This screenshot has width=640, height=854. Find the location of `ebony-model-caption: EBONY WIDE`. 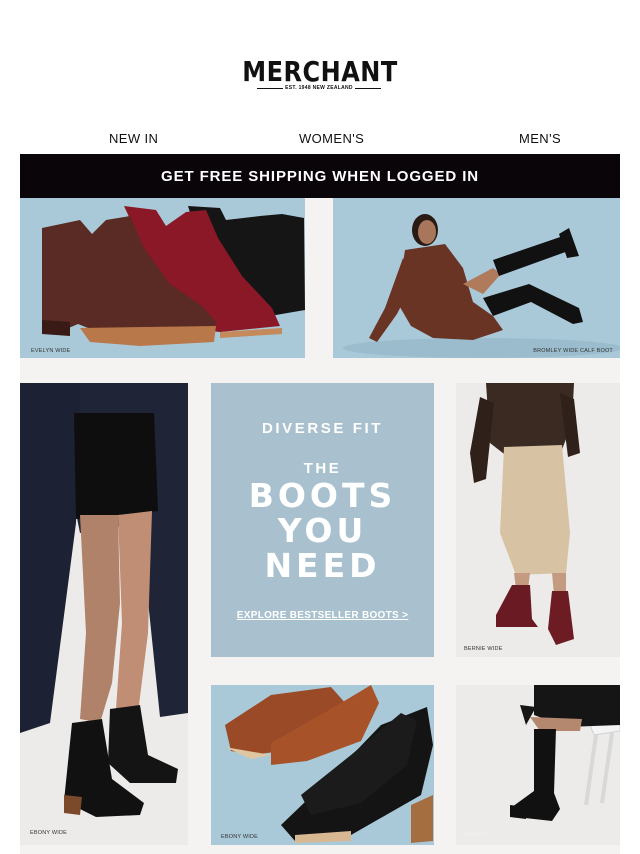

ebony-model-caption: EBONY WIDE is located at coordinates (49, 833).